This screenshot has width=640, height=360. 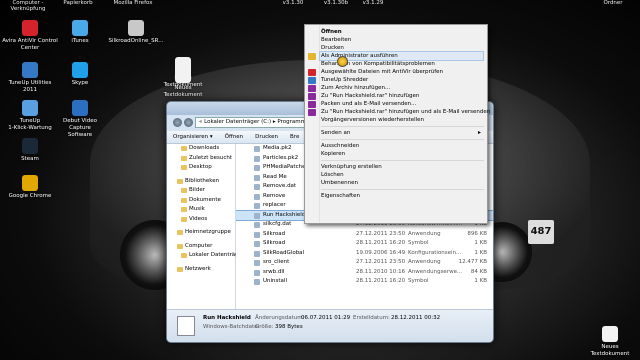 What do you see at coordinates (201, 182) in the screenshot?
I see `nav-item: Bibliotheken` at bounding box center [201, 182].